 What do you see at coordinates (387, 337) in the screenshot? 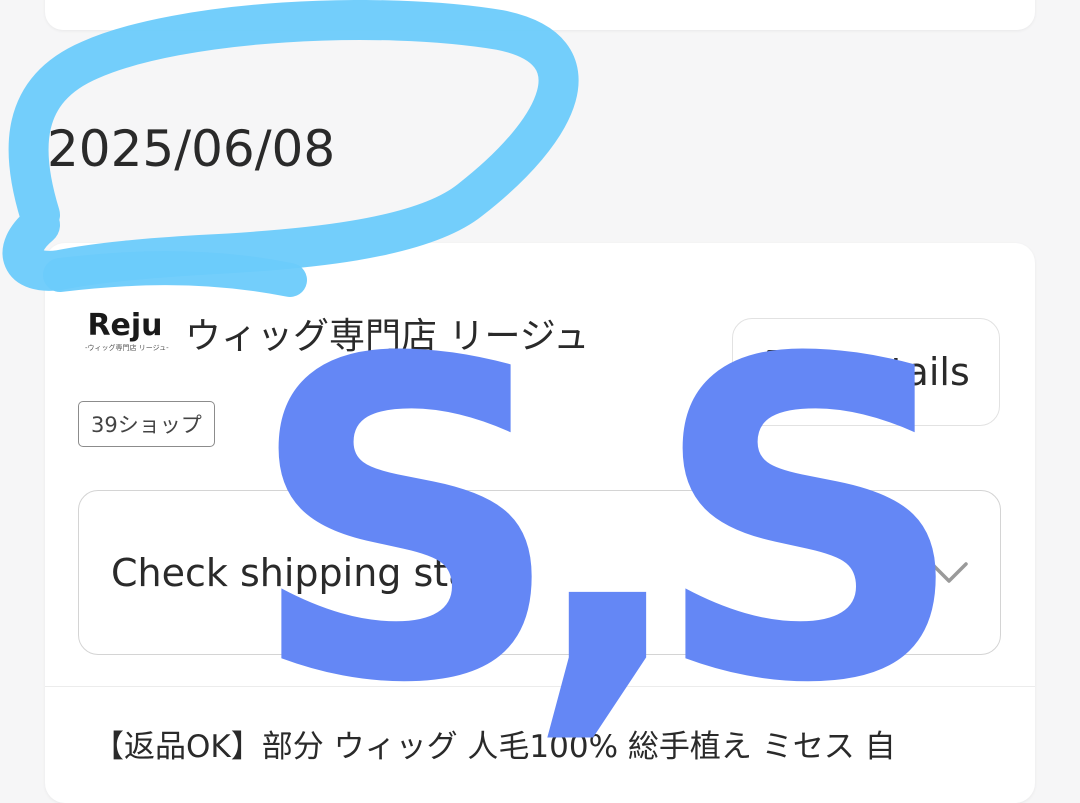
I see `shop-name: ウィッグ専門店 リージュ` at bounding box center [387, 337].